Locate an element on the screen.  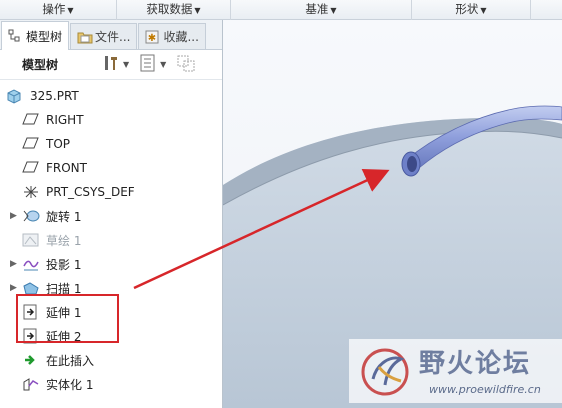
tree-item-csys: PRT_CSYS_DEF is located at coordinates (111, 192).